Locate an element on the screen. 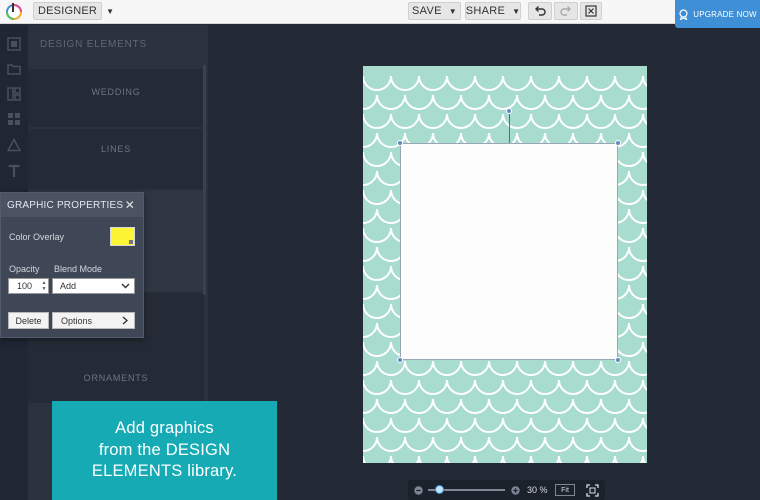 Image resolution: width=760 pixels, height=500 pixels. upgrade-now-button: UPGRADE NOW is located at coordinates (717, 14).